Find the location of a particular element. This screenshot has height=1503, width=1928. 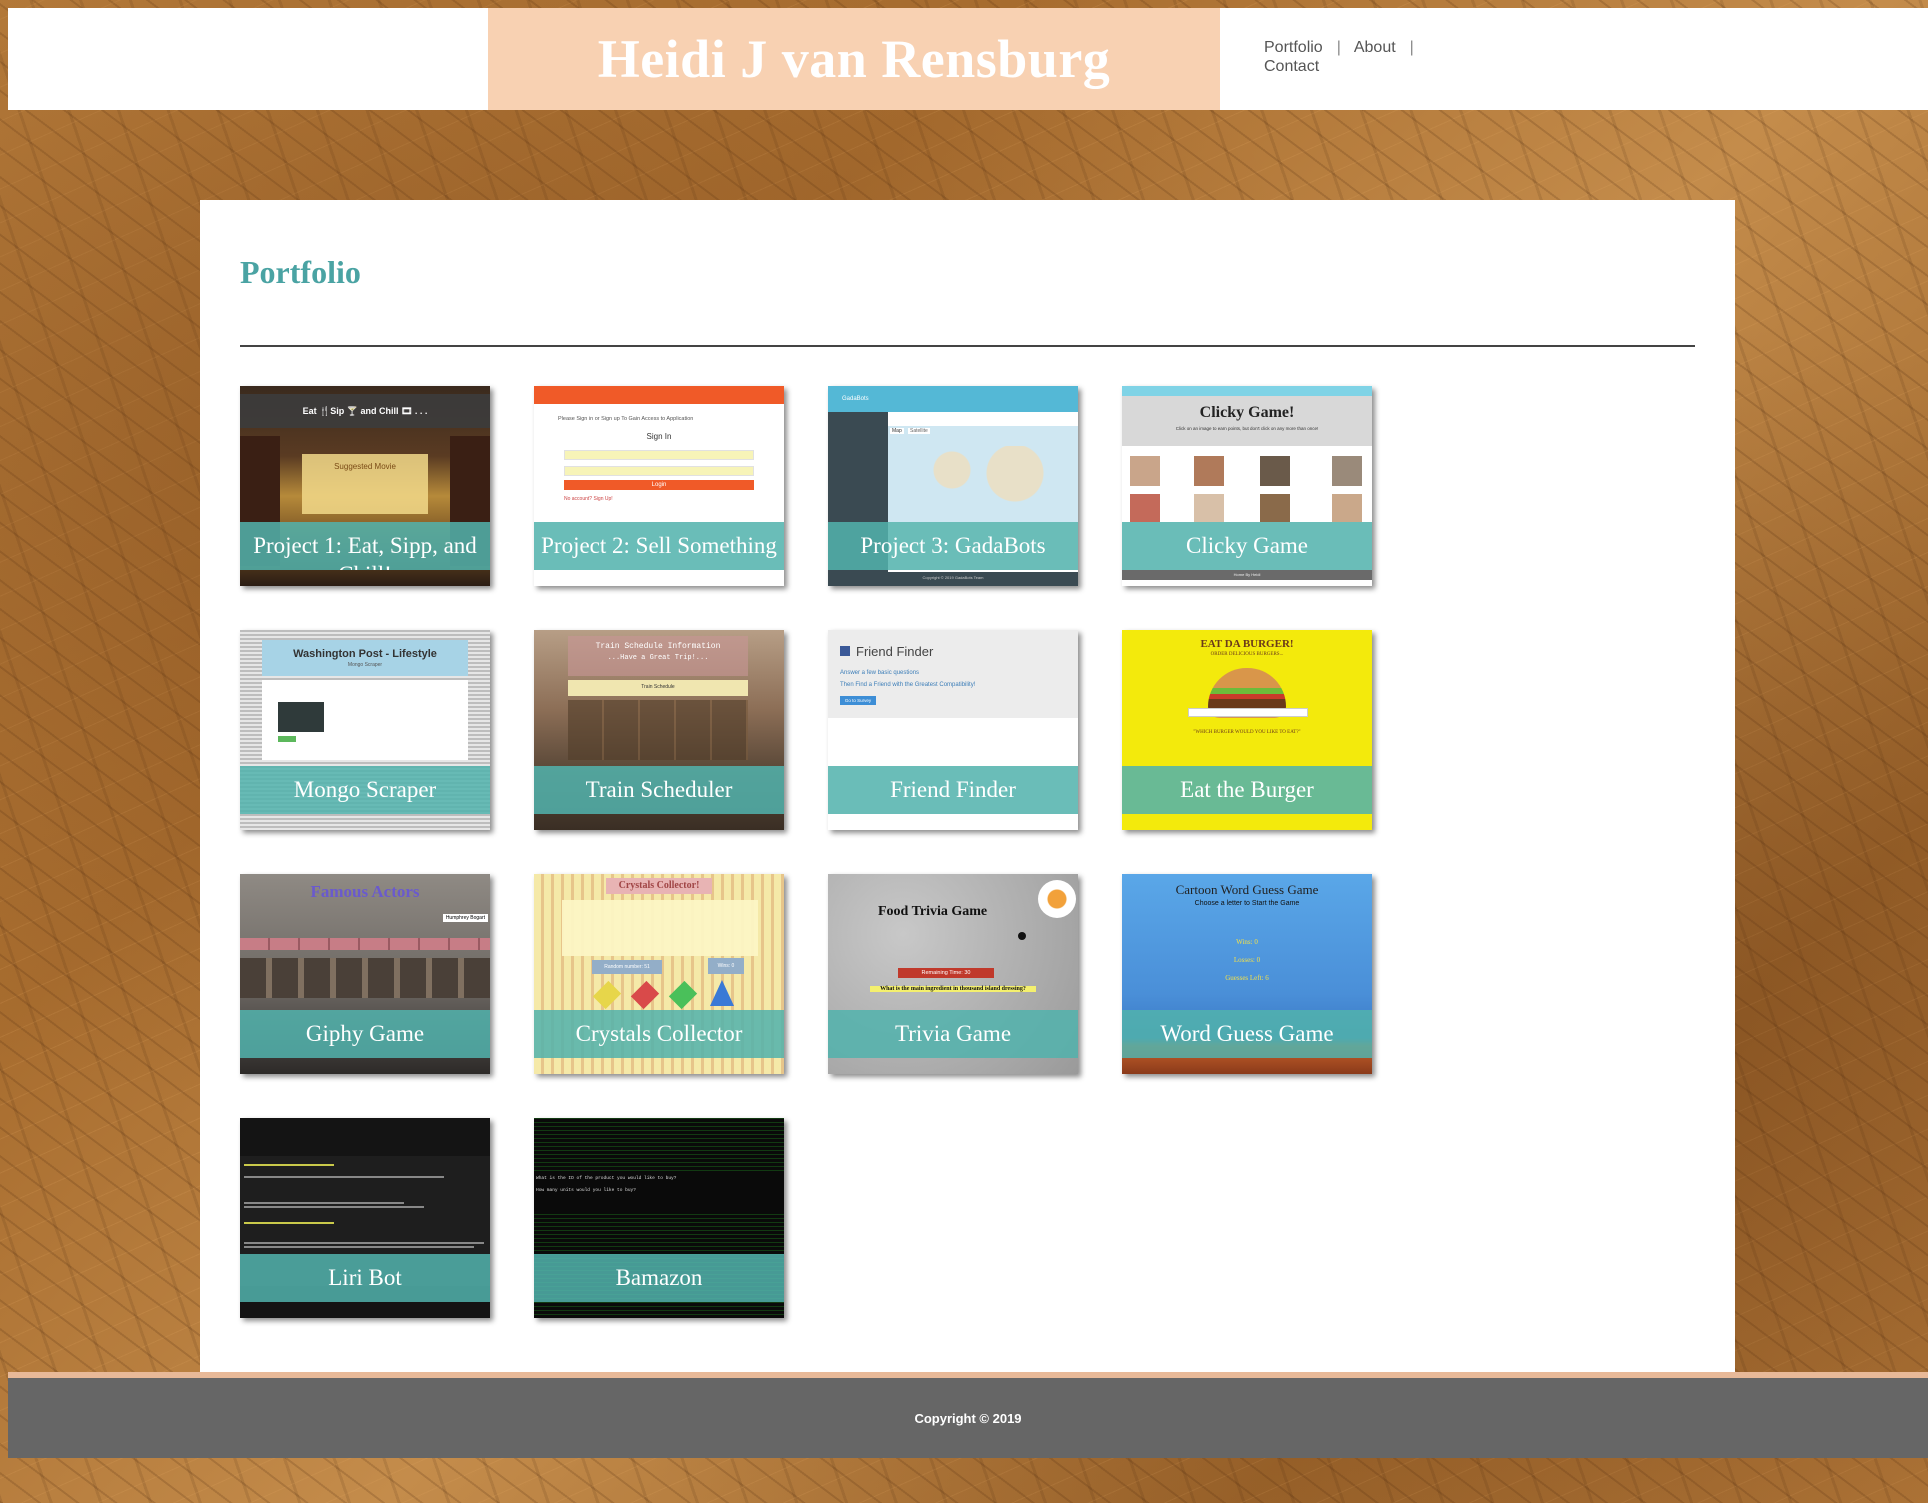

site-footer: Copyright © 2019 is located at coordinates (968, 1418).